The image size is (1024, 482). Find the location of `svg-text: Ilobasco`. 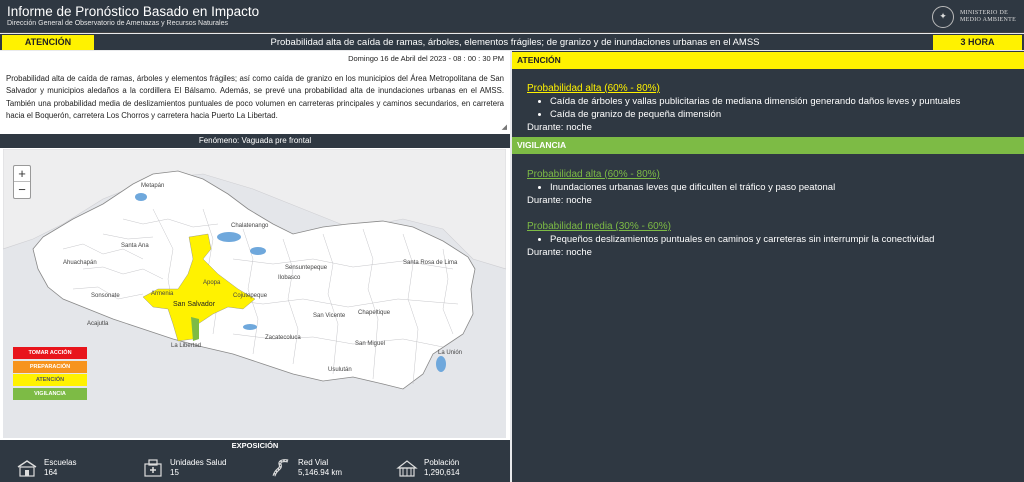

svg-text: Ilobasco is located at coordinates (289, 278).